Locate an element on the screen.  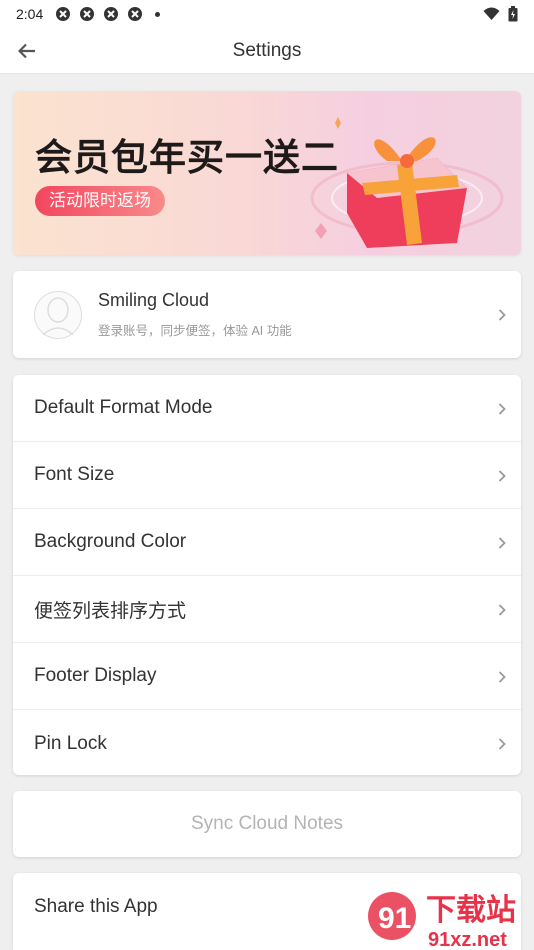
setting-label: 便签列表排序方式 is located at coordinates (110, 611).